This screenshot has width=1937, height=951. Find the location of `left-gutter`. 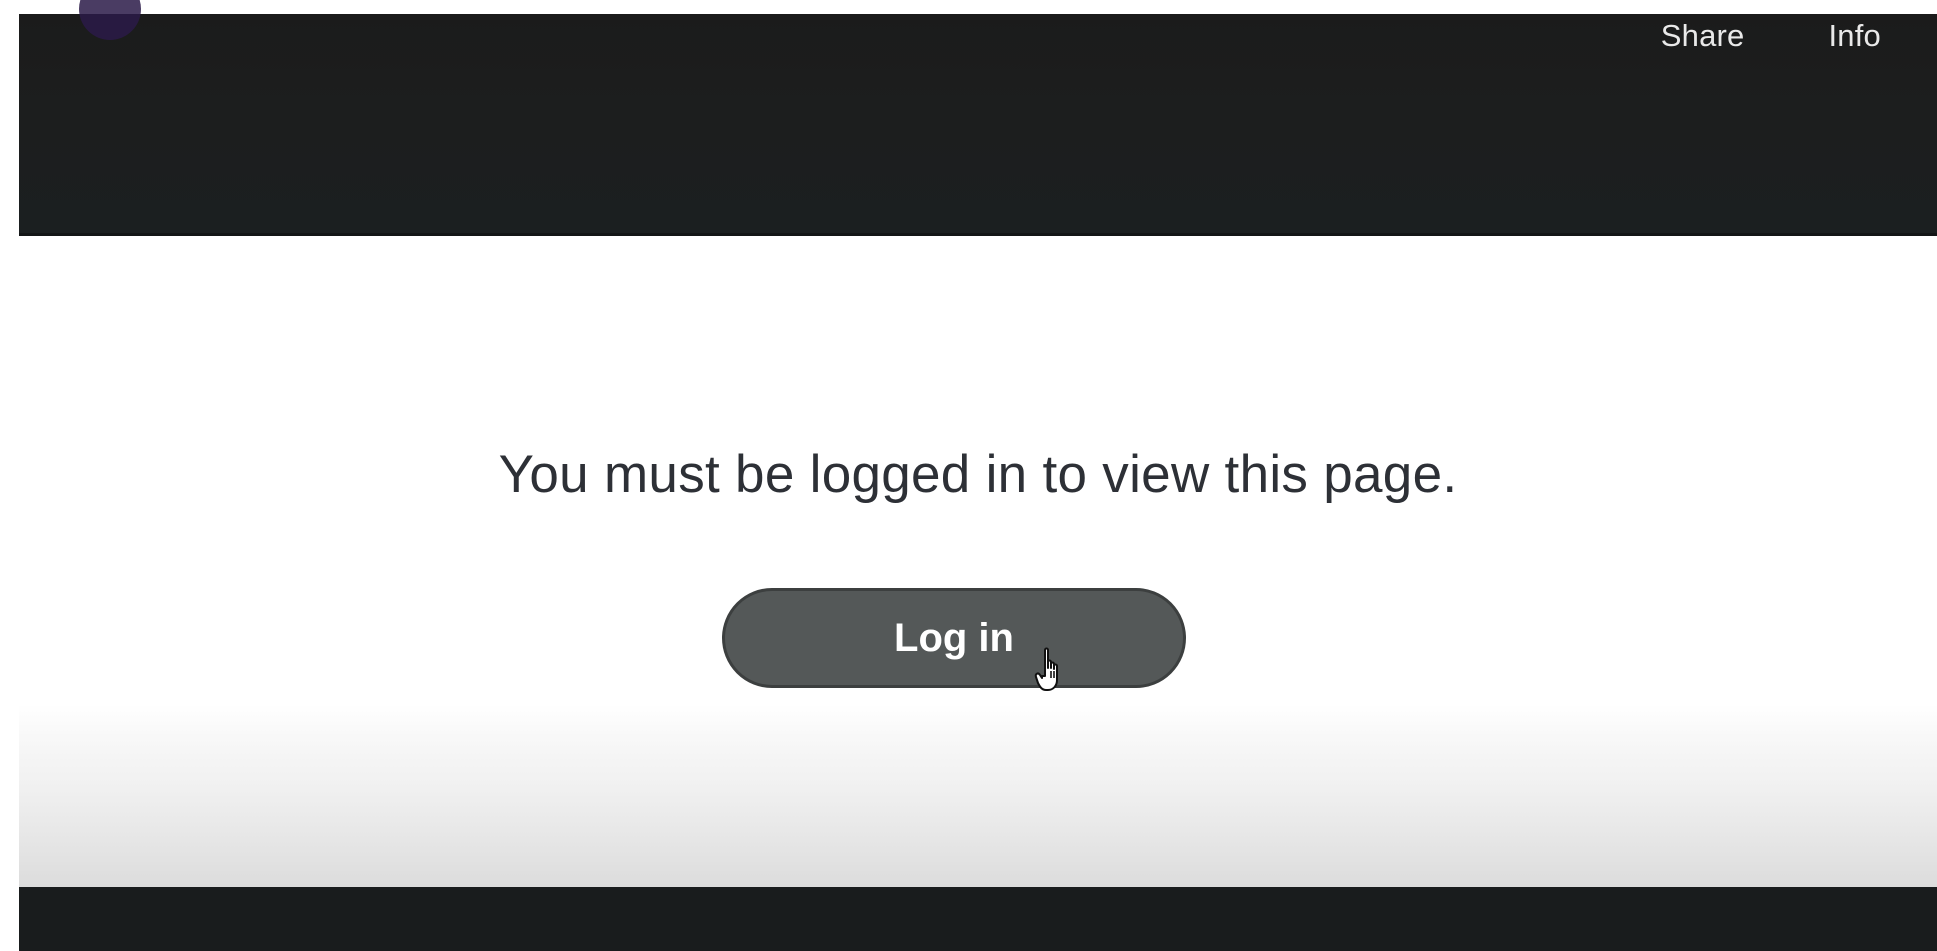

left-gutter is located at coordinates (9, 475).